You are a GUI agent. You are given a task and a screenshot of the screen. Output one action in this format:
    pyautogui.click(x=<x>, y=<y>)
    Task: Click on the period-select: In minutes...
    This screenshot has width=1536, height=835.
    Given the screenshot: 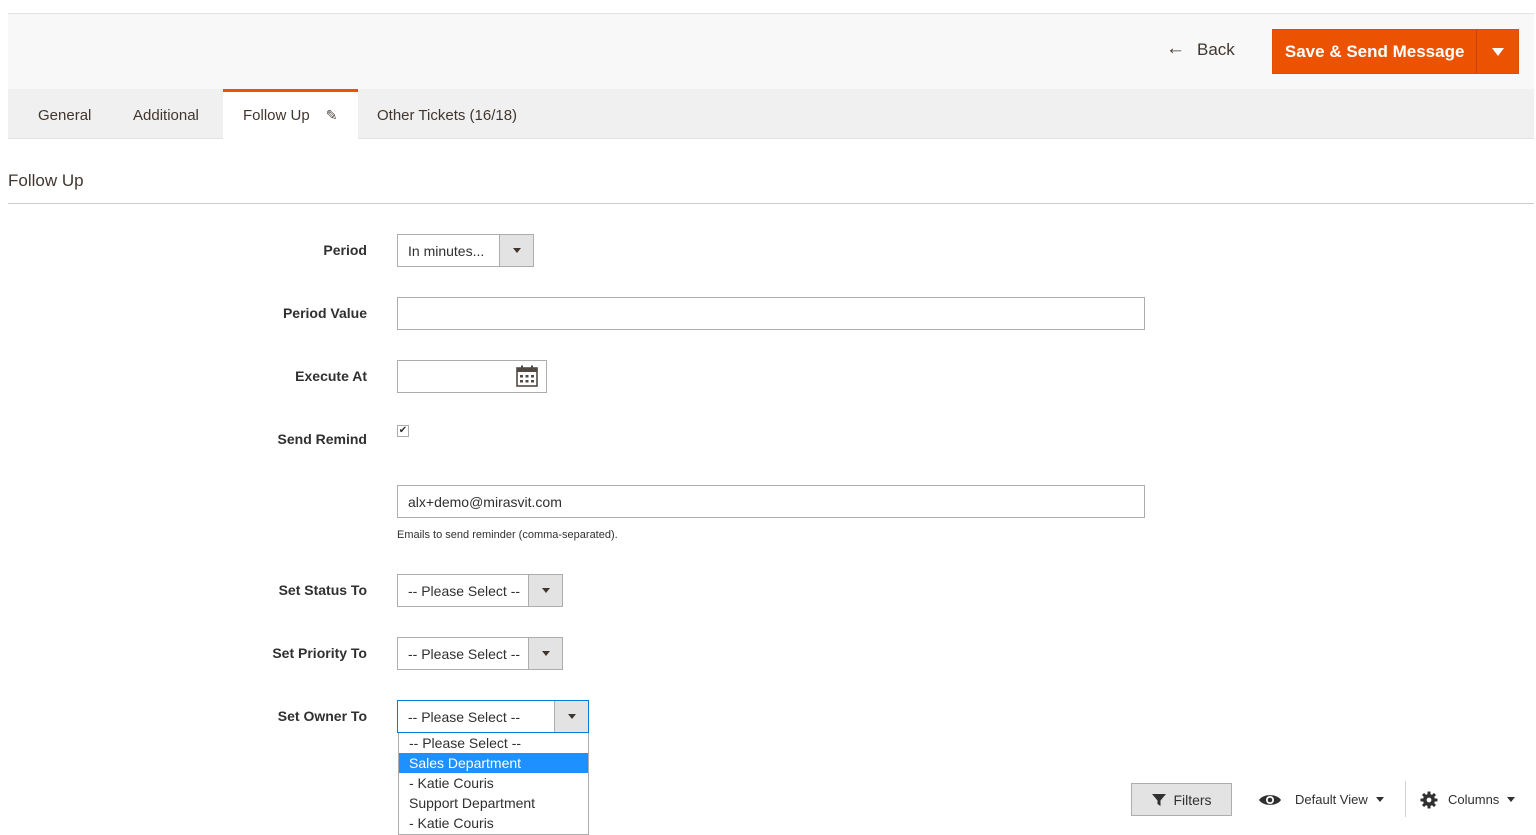 What is the action you would take?
    pyautogui.click(x=465, y=250)
    